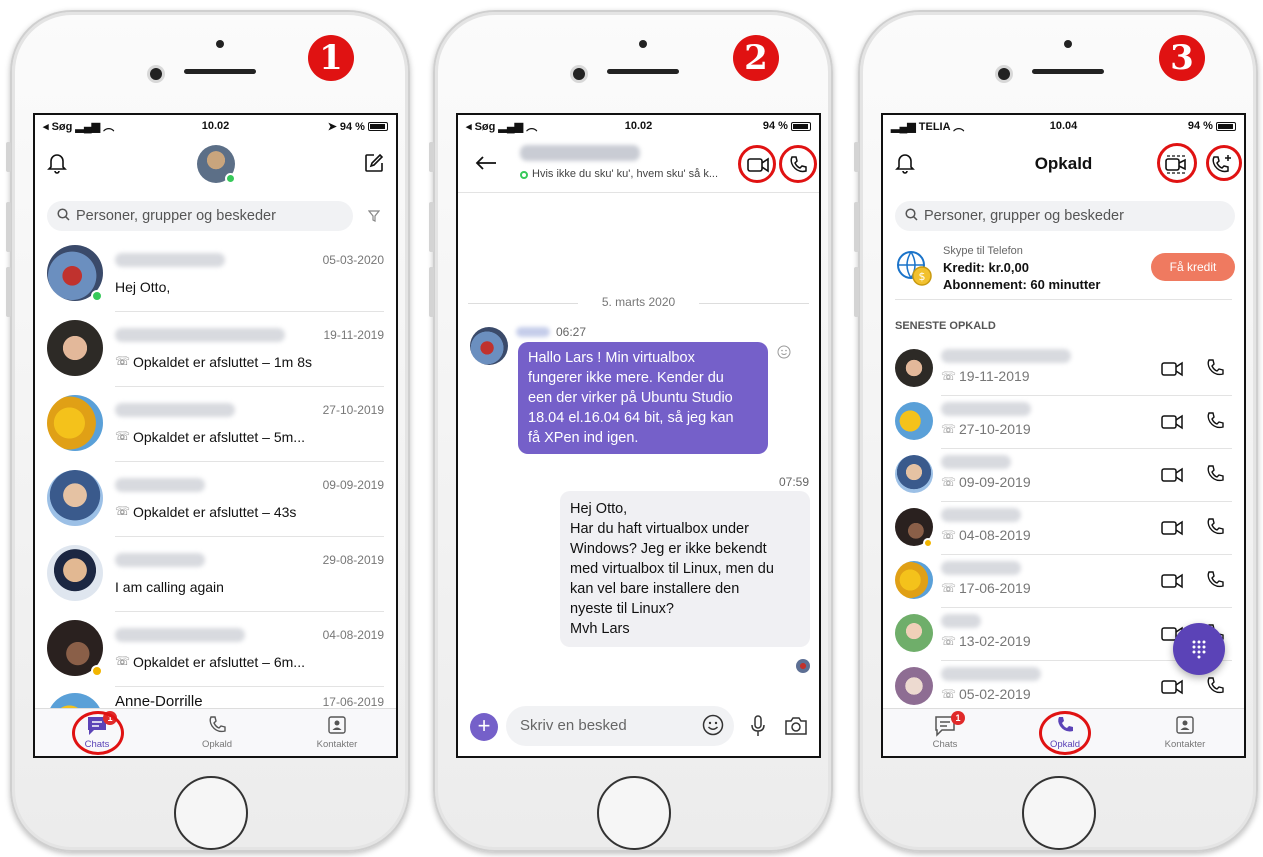 This screenshot has height=857, width=1263. I want to click on chat-date: 04-08-2019, so click(353, 635).